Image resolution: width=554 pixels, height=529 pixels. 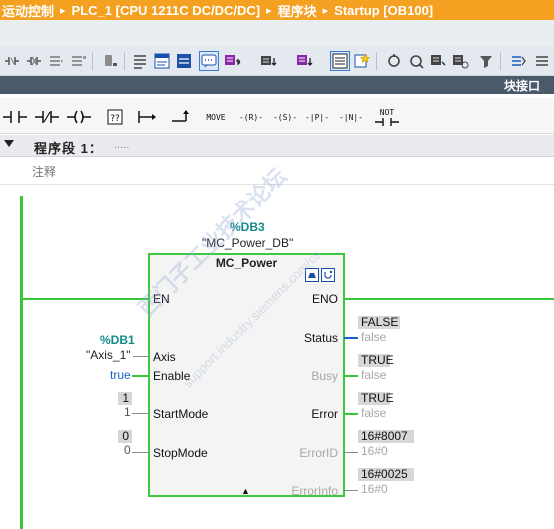 What do you see at coordinates (56, 61) in the screenshot?
I see `insert-row-icon` at bounding box center [56, 61].